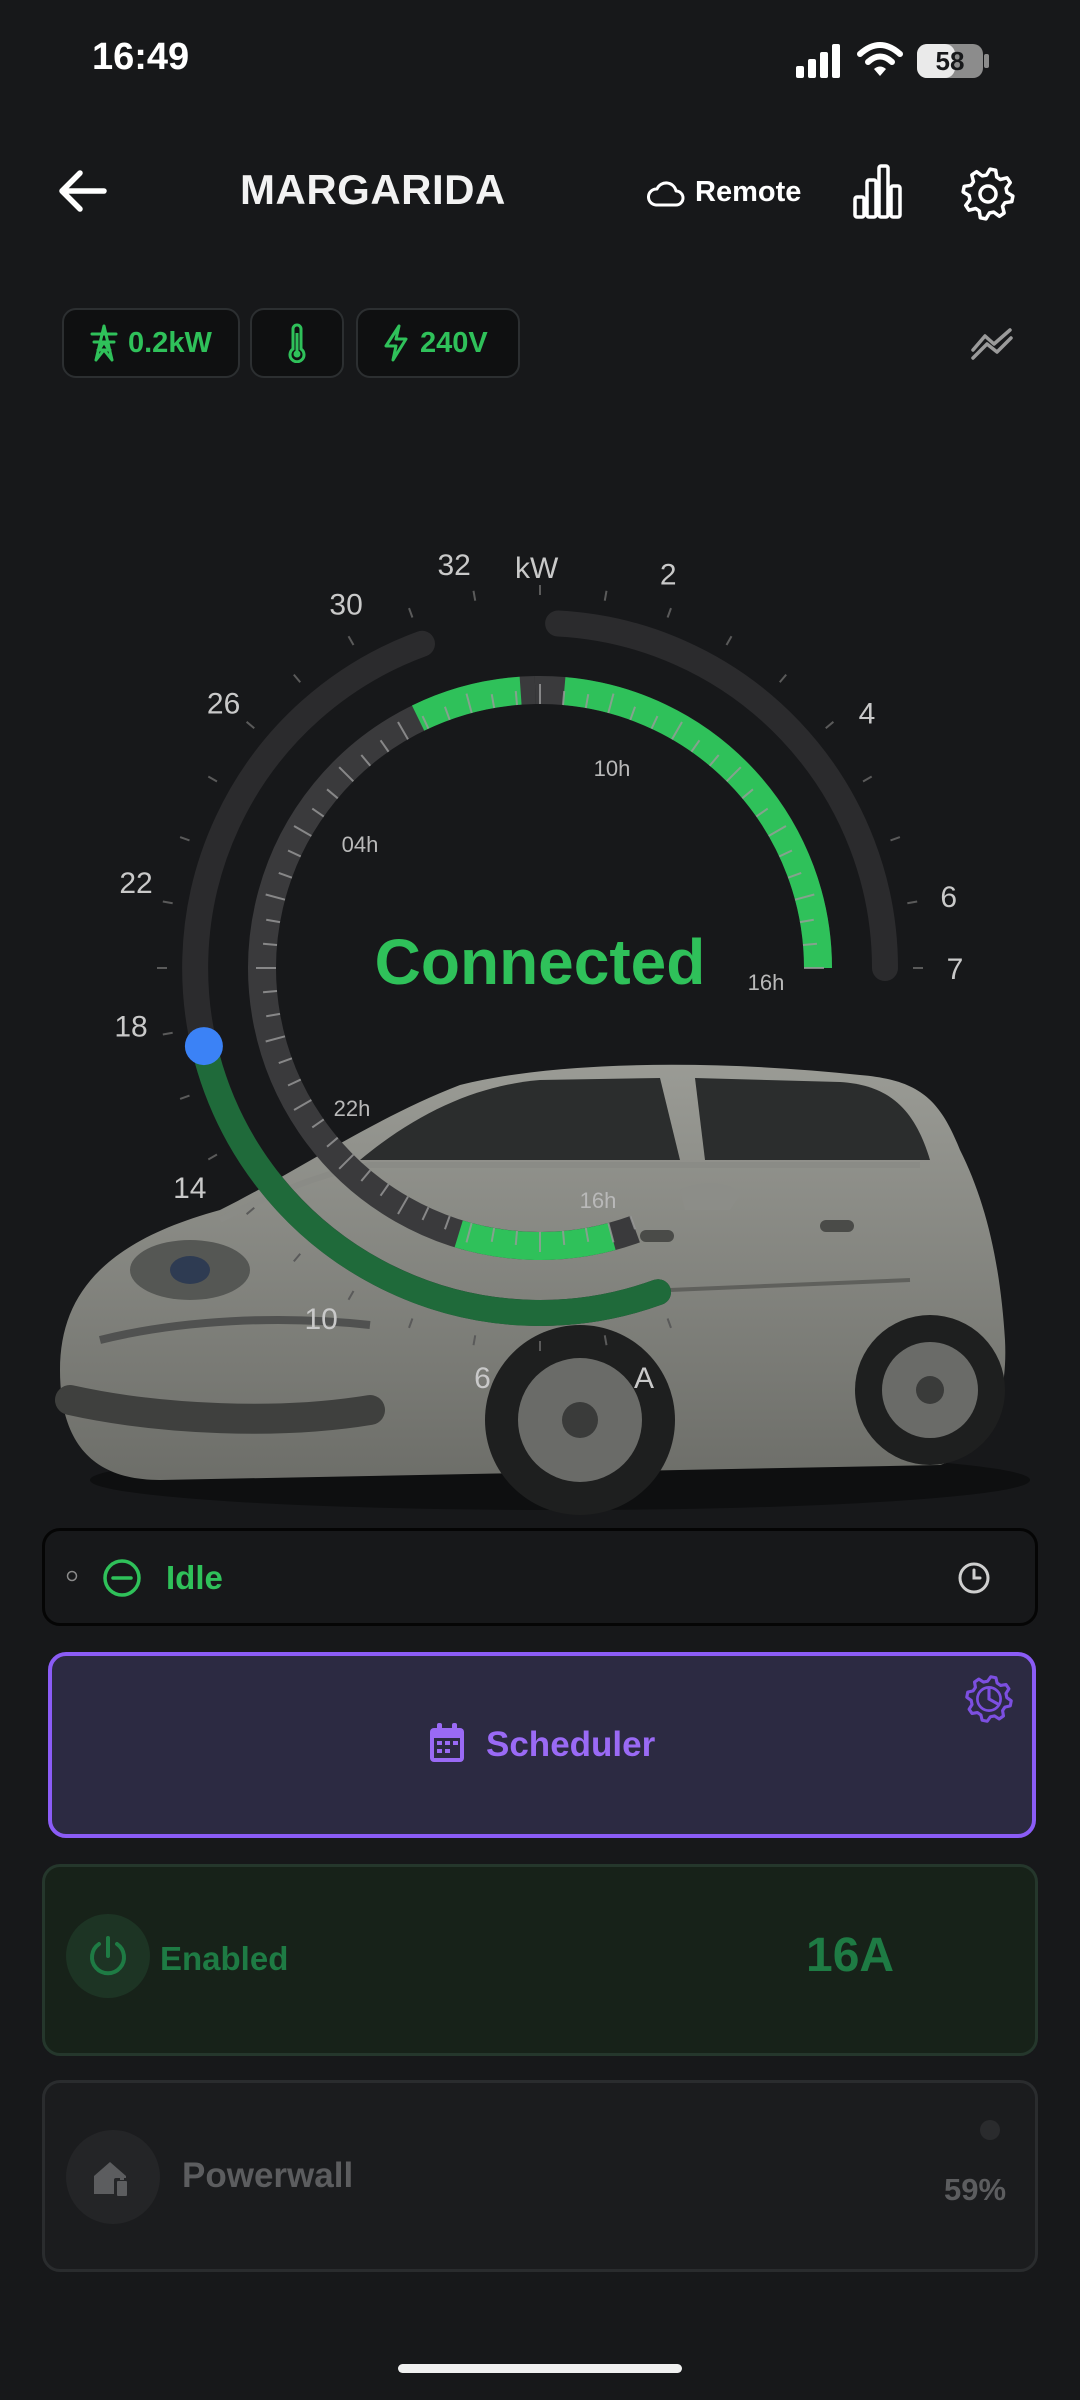 The width and height of the screenshot is (1080, 2400). I want to click on current-arc-fill, so click(432, 1185).